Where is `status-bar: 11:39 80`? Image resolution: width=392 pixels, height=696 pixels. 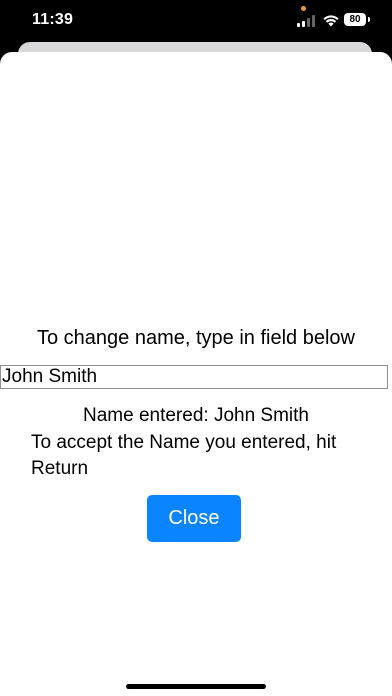 status-bar: 11:39 80 is located at coordinates (196, 21).